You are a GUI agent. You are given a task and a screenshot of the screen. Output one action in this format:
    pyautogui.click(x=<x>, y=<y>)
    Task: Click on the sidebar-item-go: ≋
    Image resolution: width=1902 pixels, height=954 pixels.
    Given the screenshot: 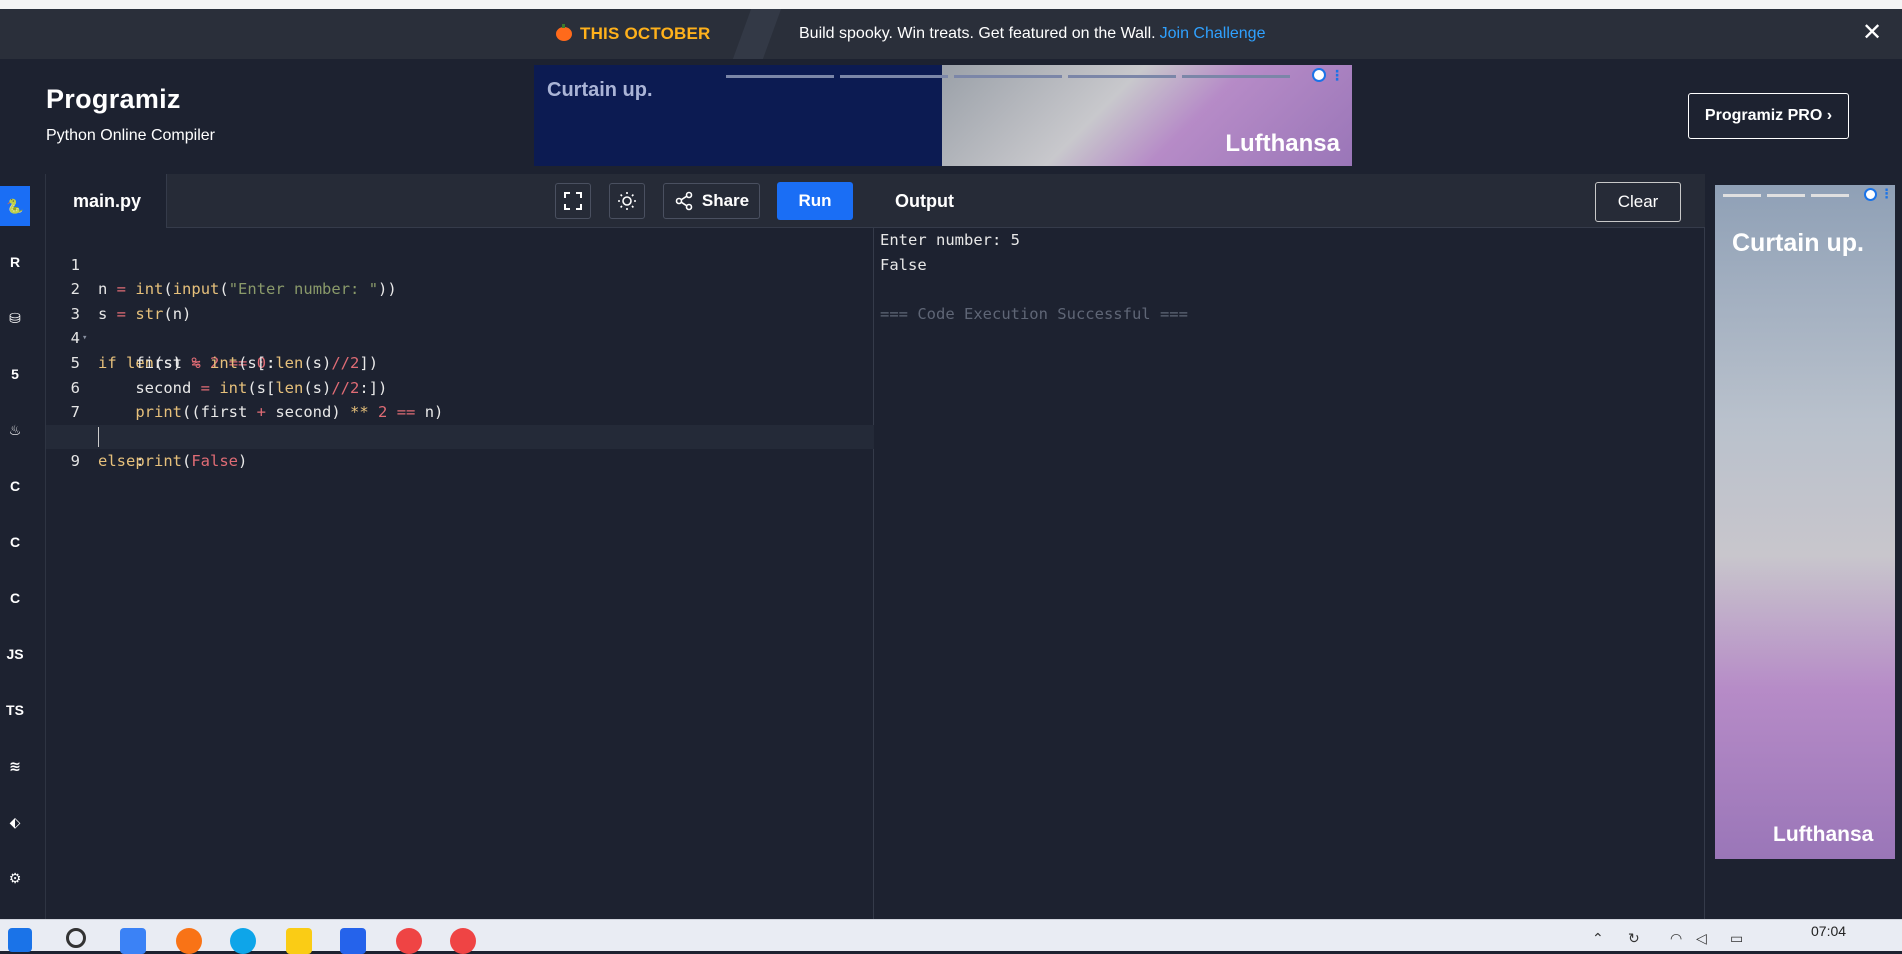 What is the action you would take?
    pyautogui.click(x=15, y=766)
    